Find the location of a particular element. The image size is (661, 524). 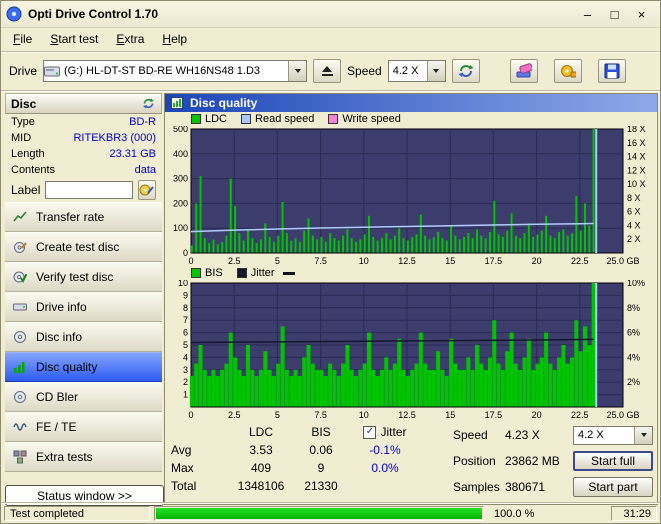

sidebar-item-verify-test-disc: Verify test disc is located at coordinates (83, 277).